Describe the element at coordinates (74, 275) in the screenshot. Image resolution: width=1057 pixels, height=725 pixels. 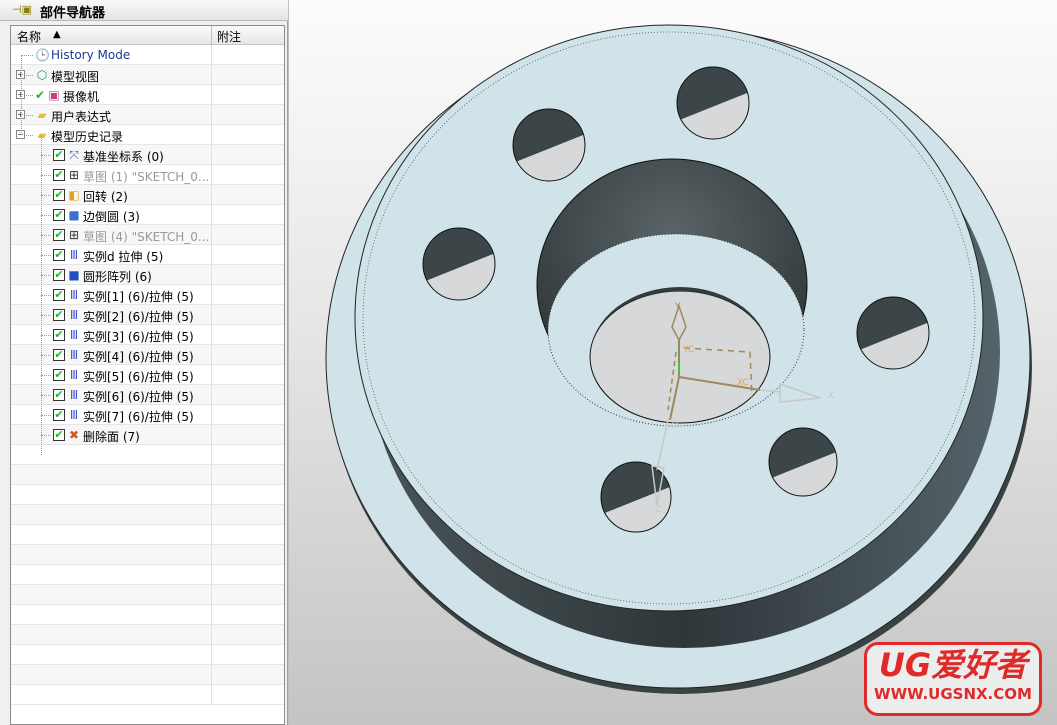
I see `circular-array-icon: ■` at that location.